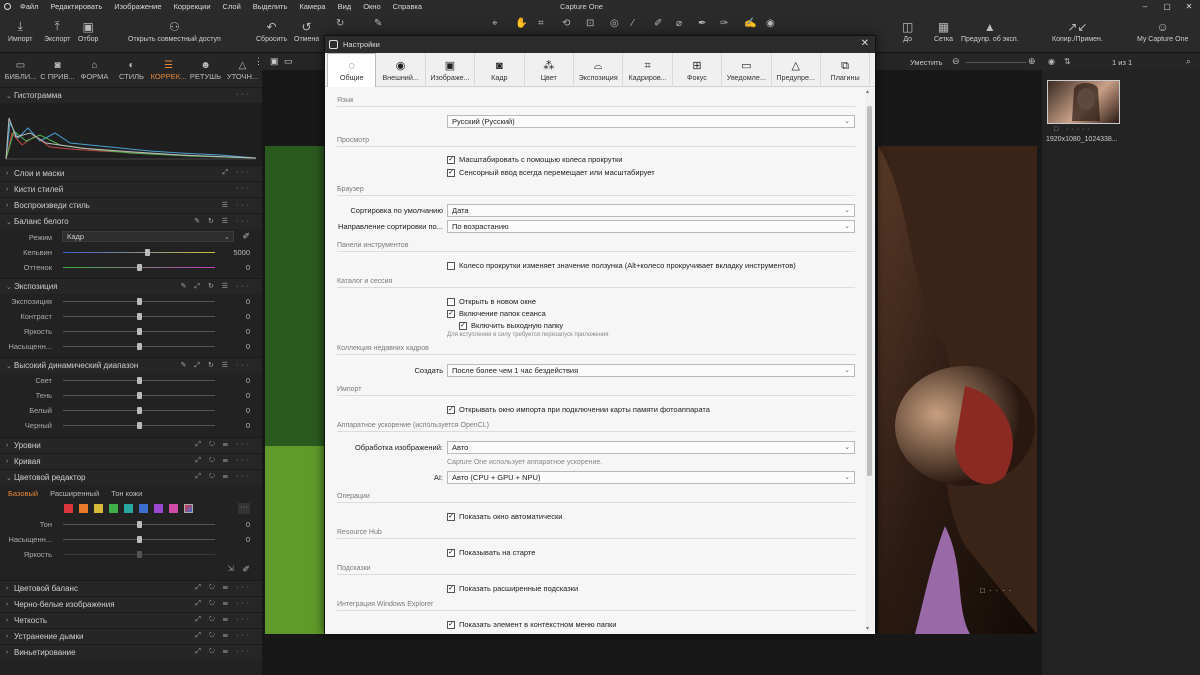 The width and height of the screenshot is (1200, 675). What do you see at coordinates (131, 652) in the screenshot?
I see `vignette-header: › Виньетирование ⤢ ↻ ☰ ···` at bounding box center [131, 652].